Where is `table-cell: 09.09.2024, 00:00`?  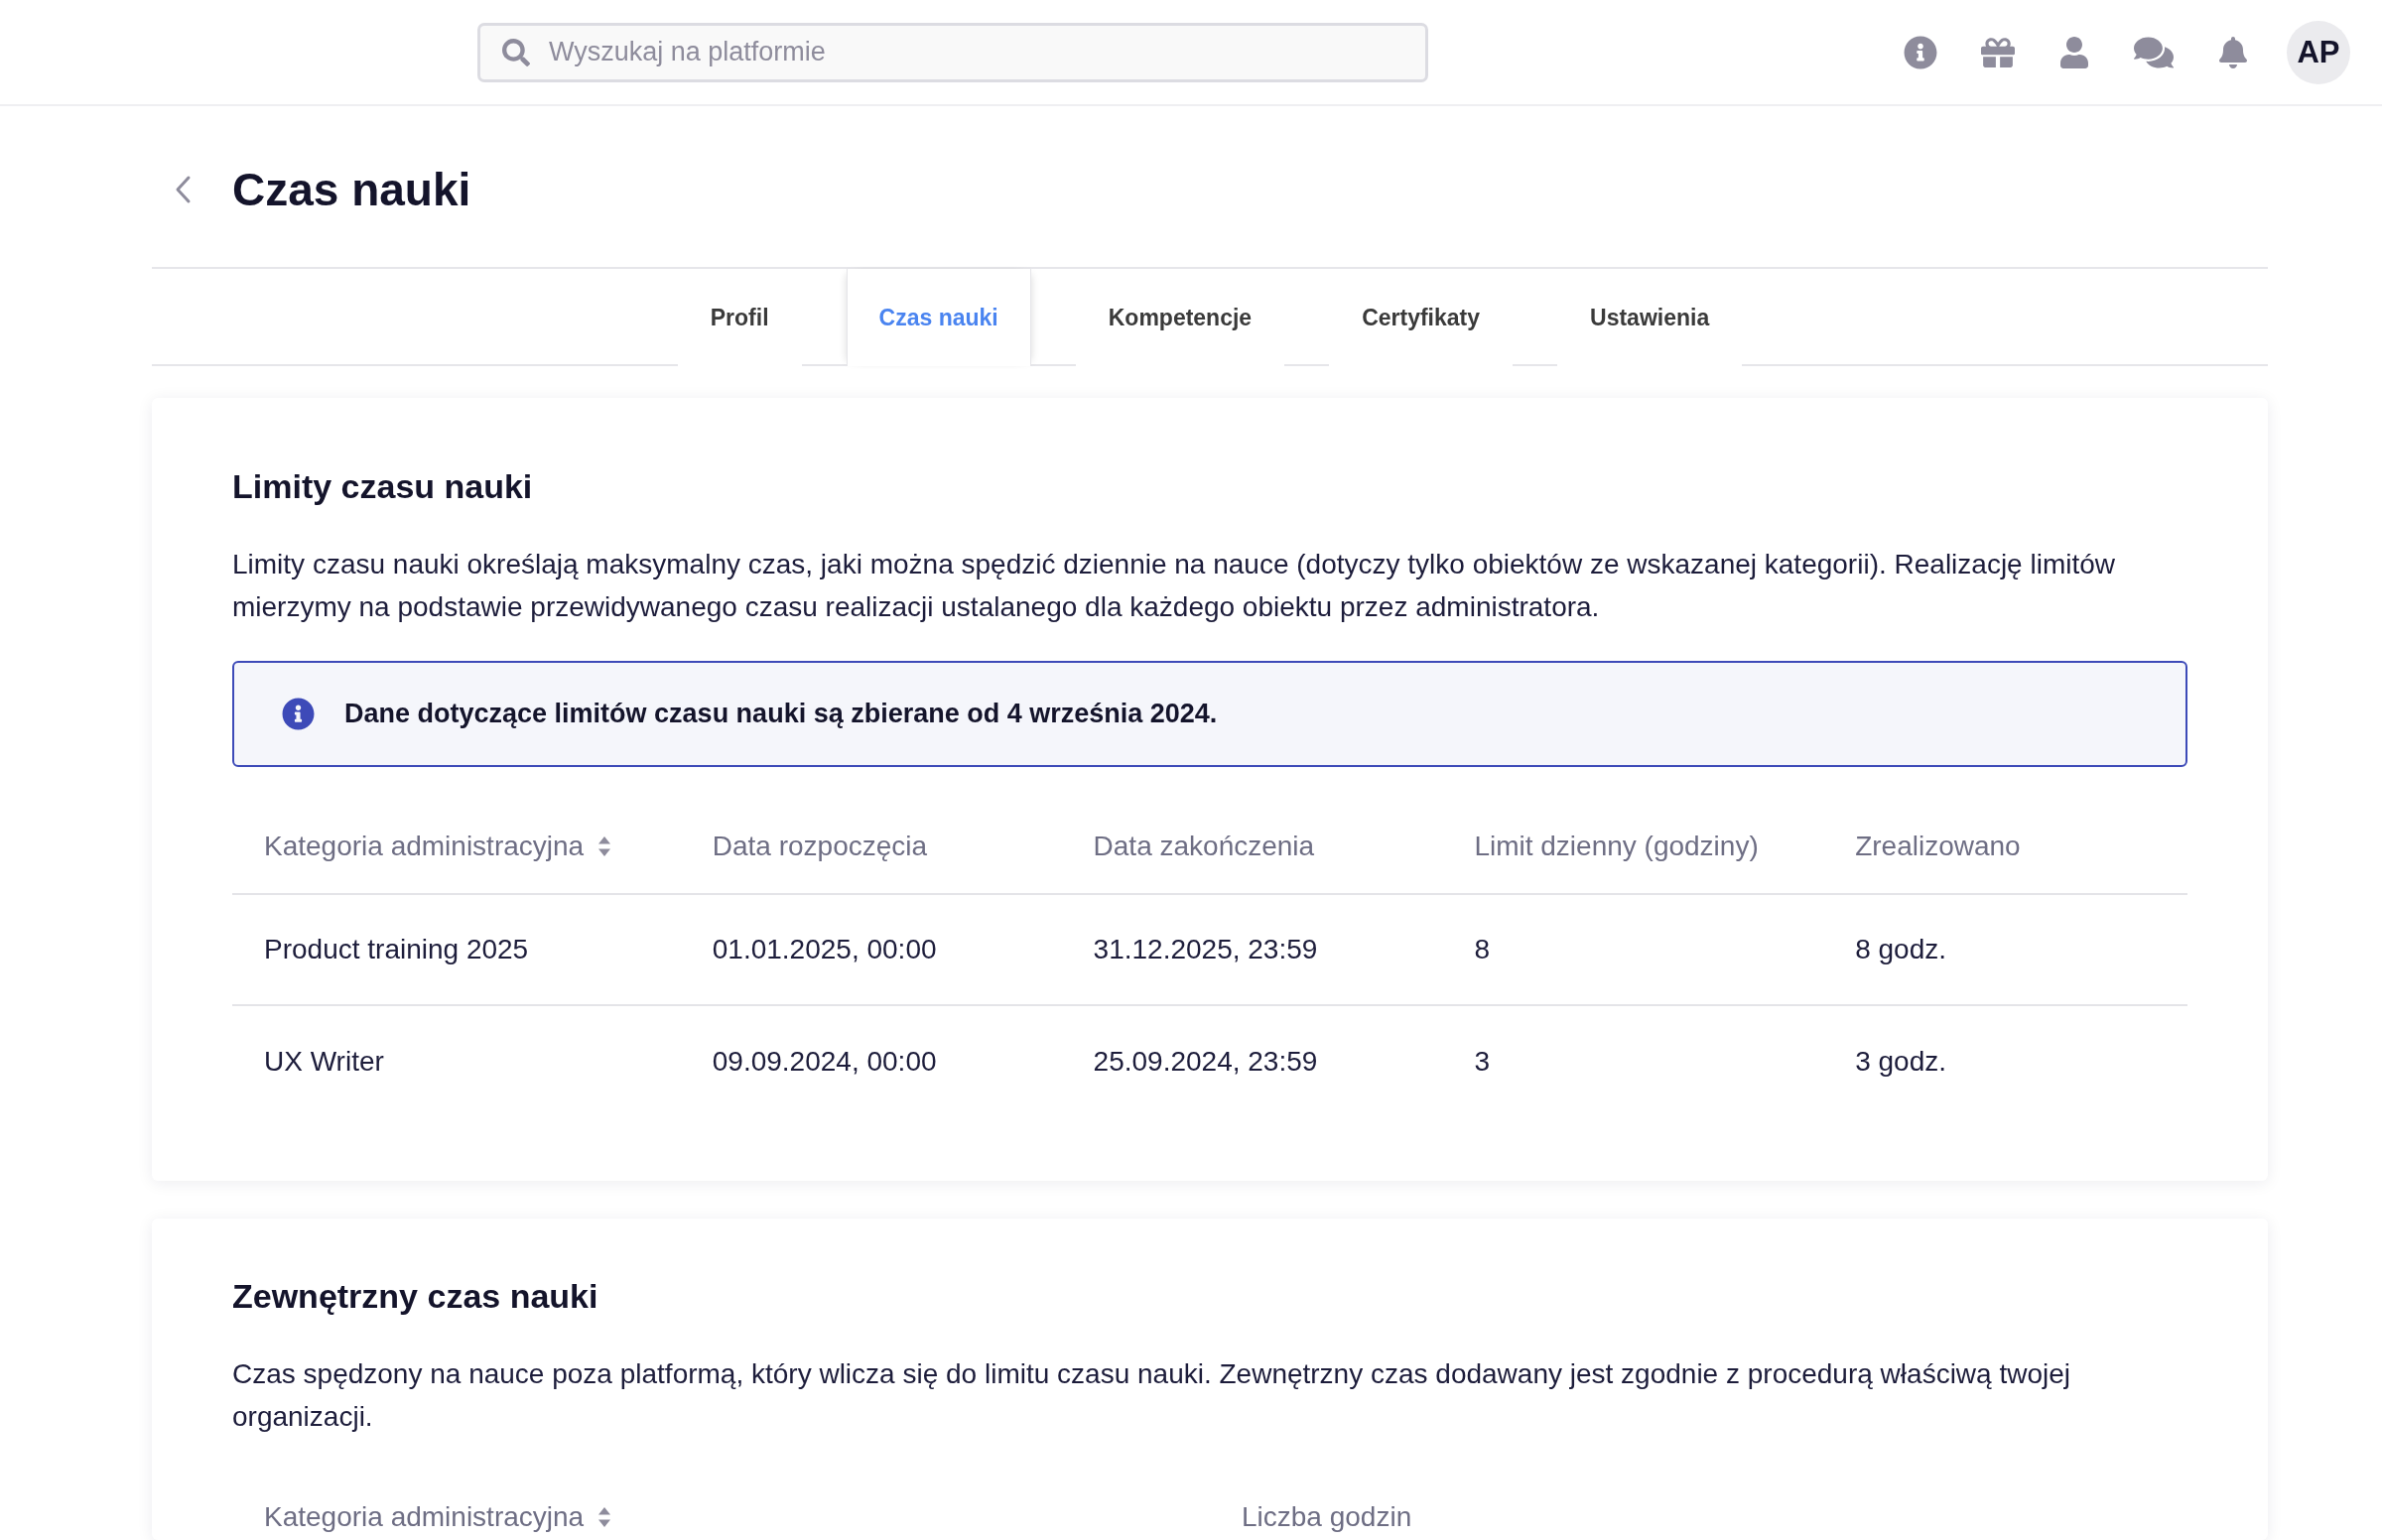 table-cell: 09.09.2024, 00:00 is located at coordinates (824, 1061).